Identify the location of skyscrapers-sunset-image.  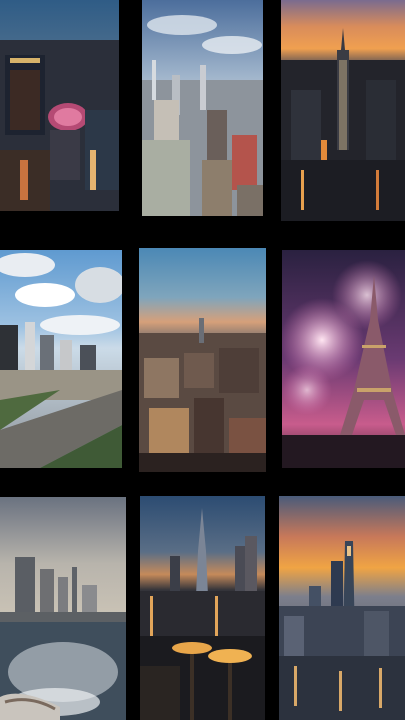
(342, 608).